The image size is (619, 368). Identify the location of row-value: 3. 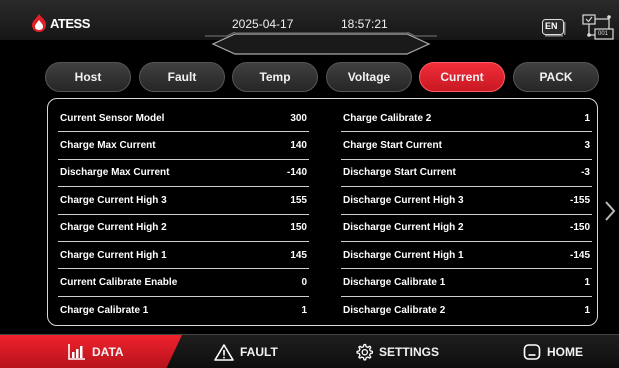
(587, 146).